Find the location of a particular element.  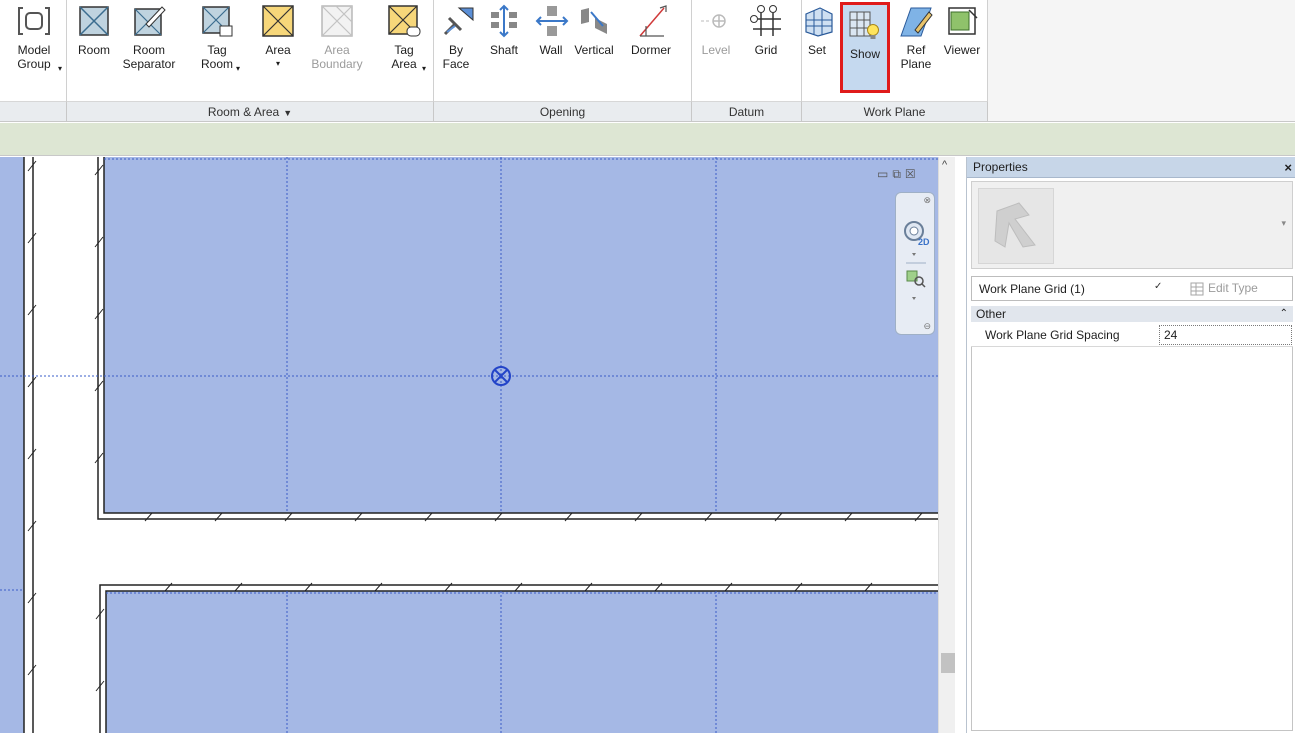

room-button: Room is located at coordinates (94, 30).